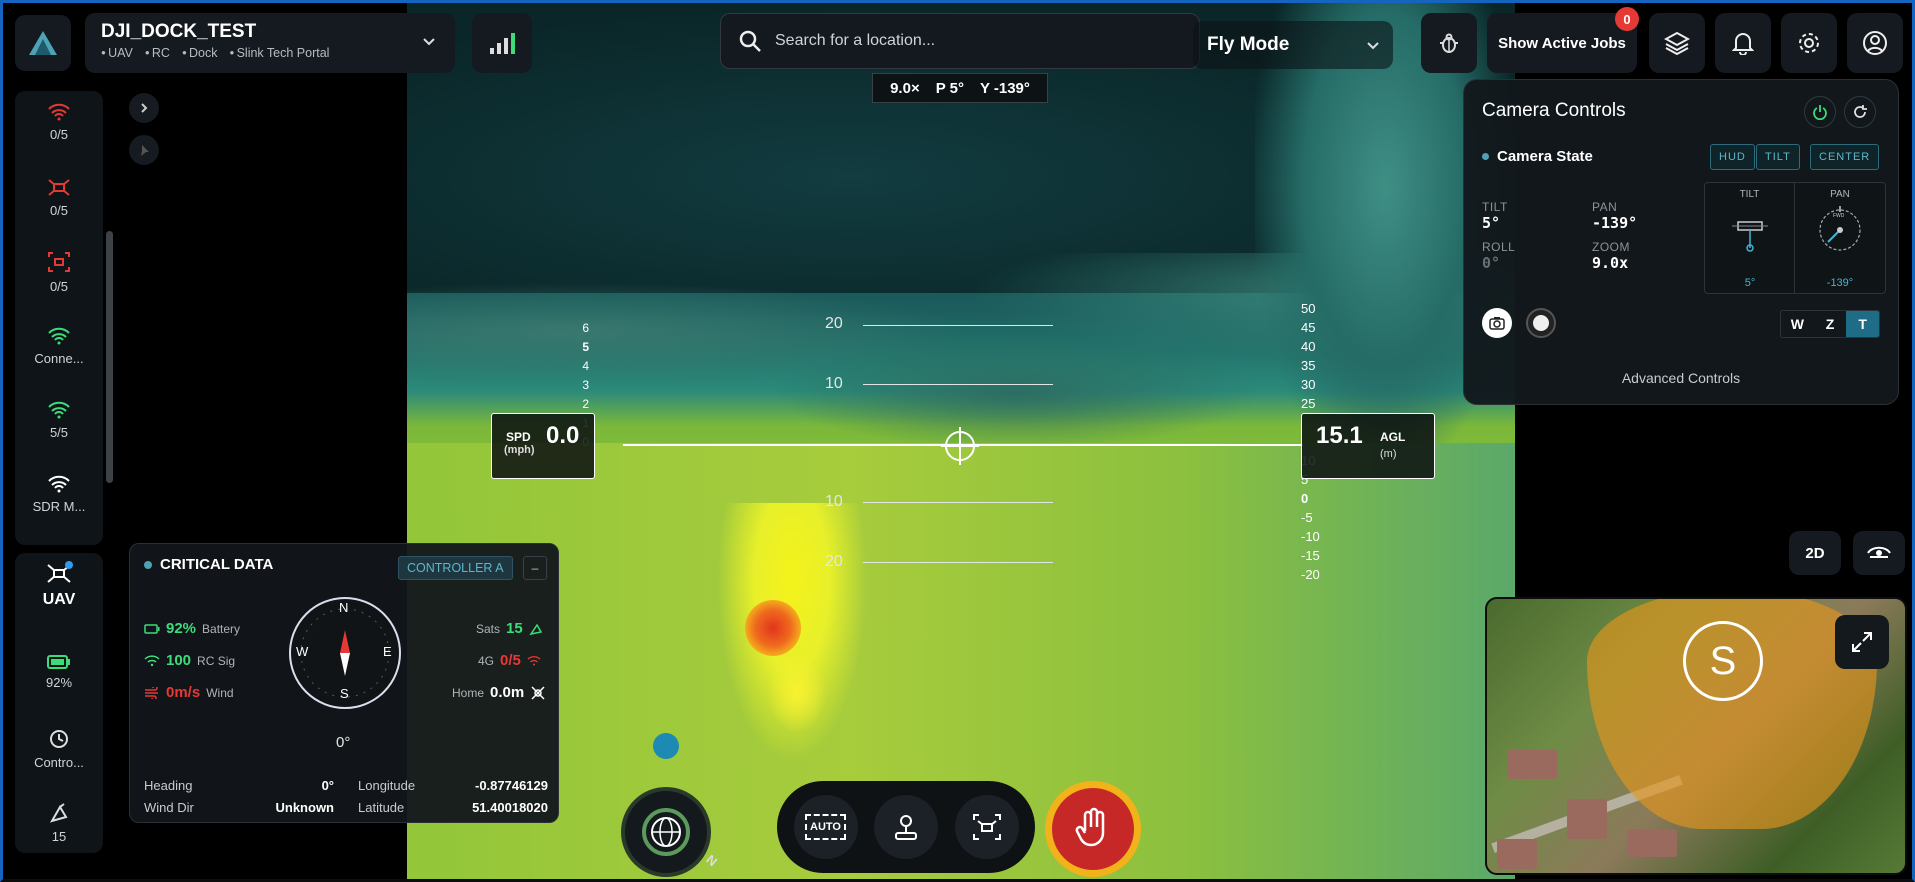 The width and height of the screenshot is (1915, 882). I want to click on altitude-scale-tick: 40, so click(1308, 346).